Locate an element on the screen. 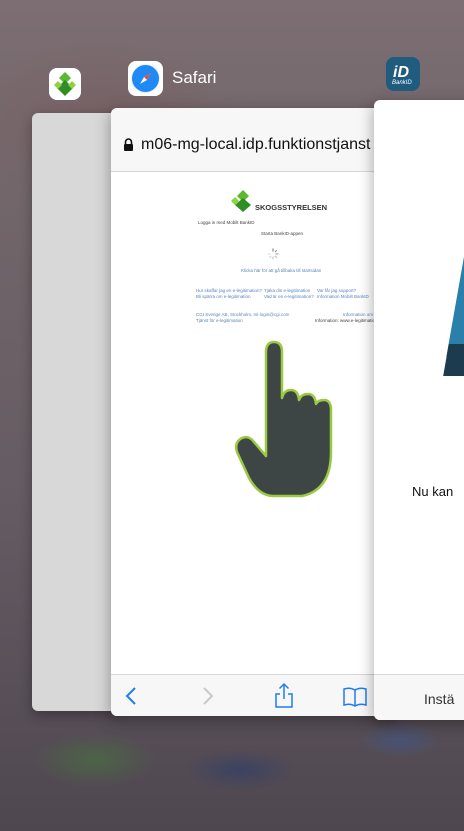 The height and width of the screenshot is (831, 464). footer-service: Tjänst för e-legitimation is located at coordinates (219, 320).